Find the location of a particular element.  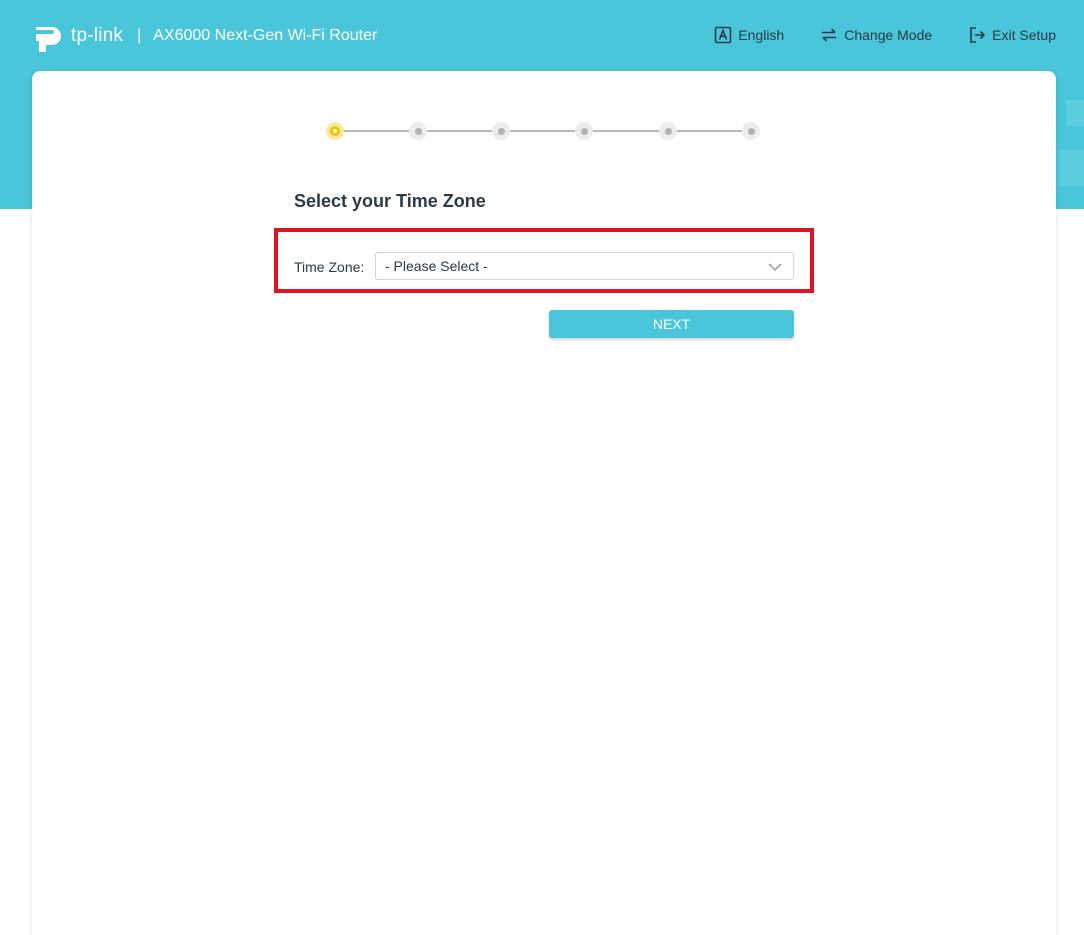

language-button: English is located at coordinates (749, 35).